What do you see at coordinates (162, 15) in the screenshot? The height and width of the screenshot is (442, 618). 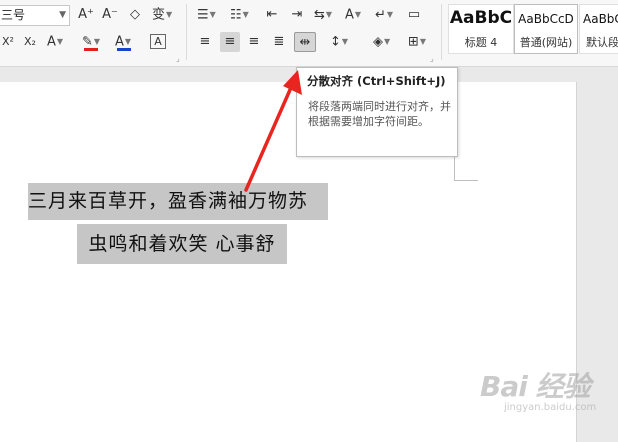 I see `phonetic-guide-icon: 变▼` at bounding box center [162, 15].